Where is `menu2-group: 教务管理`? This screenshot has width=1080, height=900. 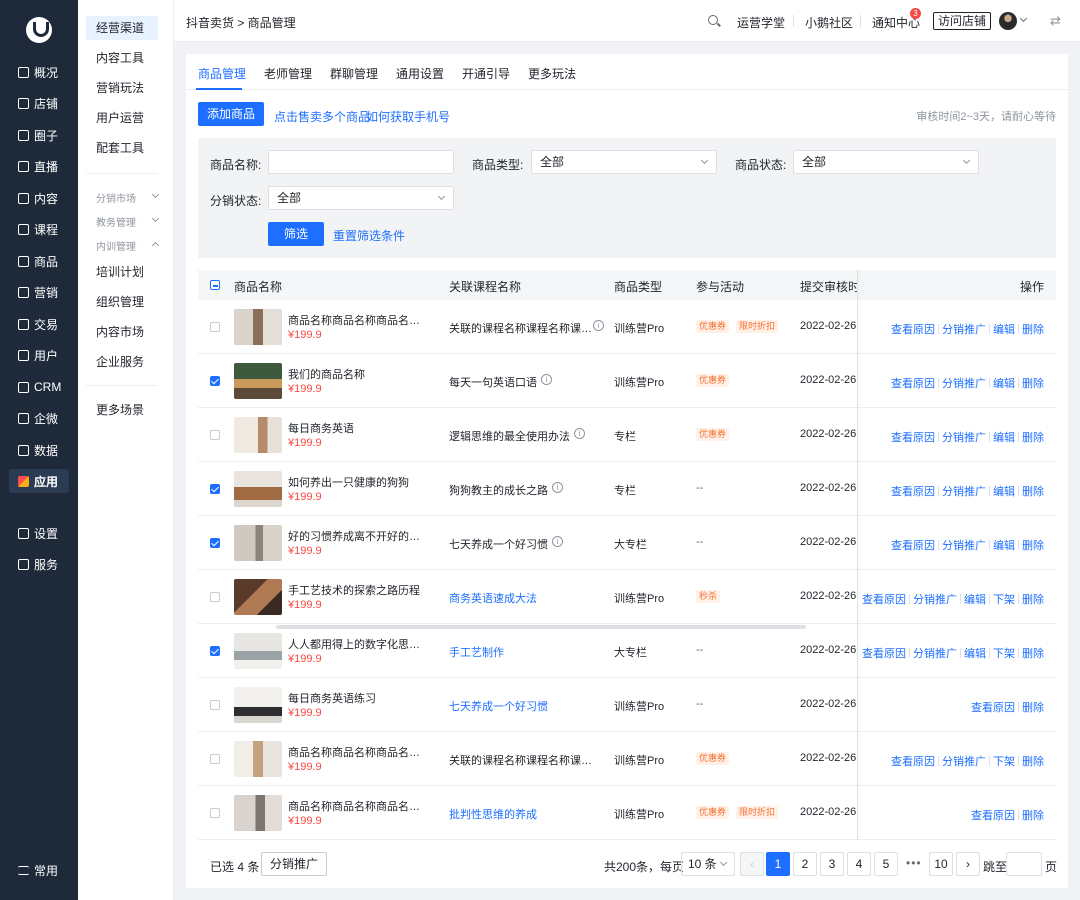
menu2-group: 教务管理 is located at coordinates (128, 221).